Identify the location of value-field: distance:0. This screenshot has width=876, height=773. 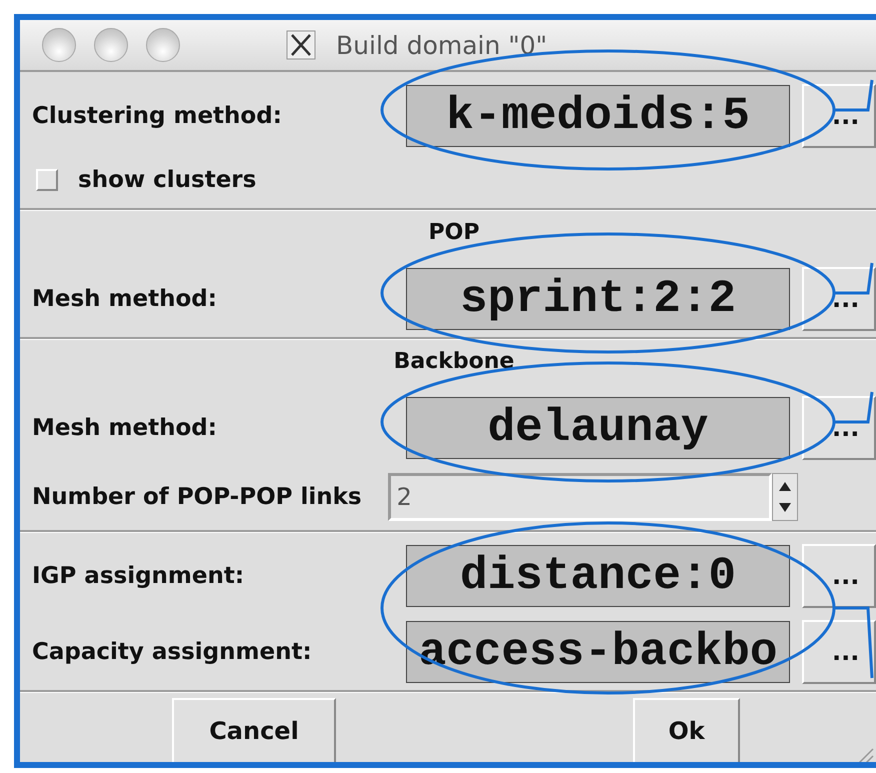
(598, 576).